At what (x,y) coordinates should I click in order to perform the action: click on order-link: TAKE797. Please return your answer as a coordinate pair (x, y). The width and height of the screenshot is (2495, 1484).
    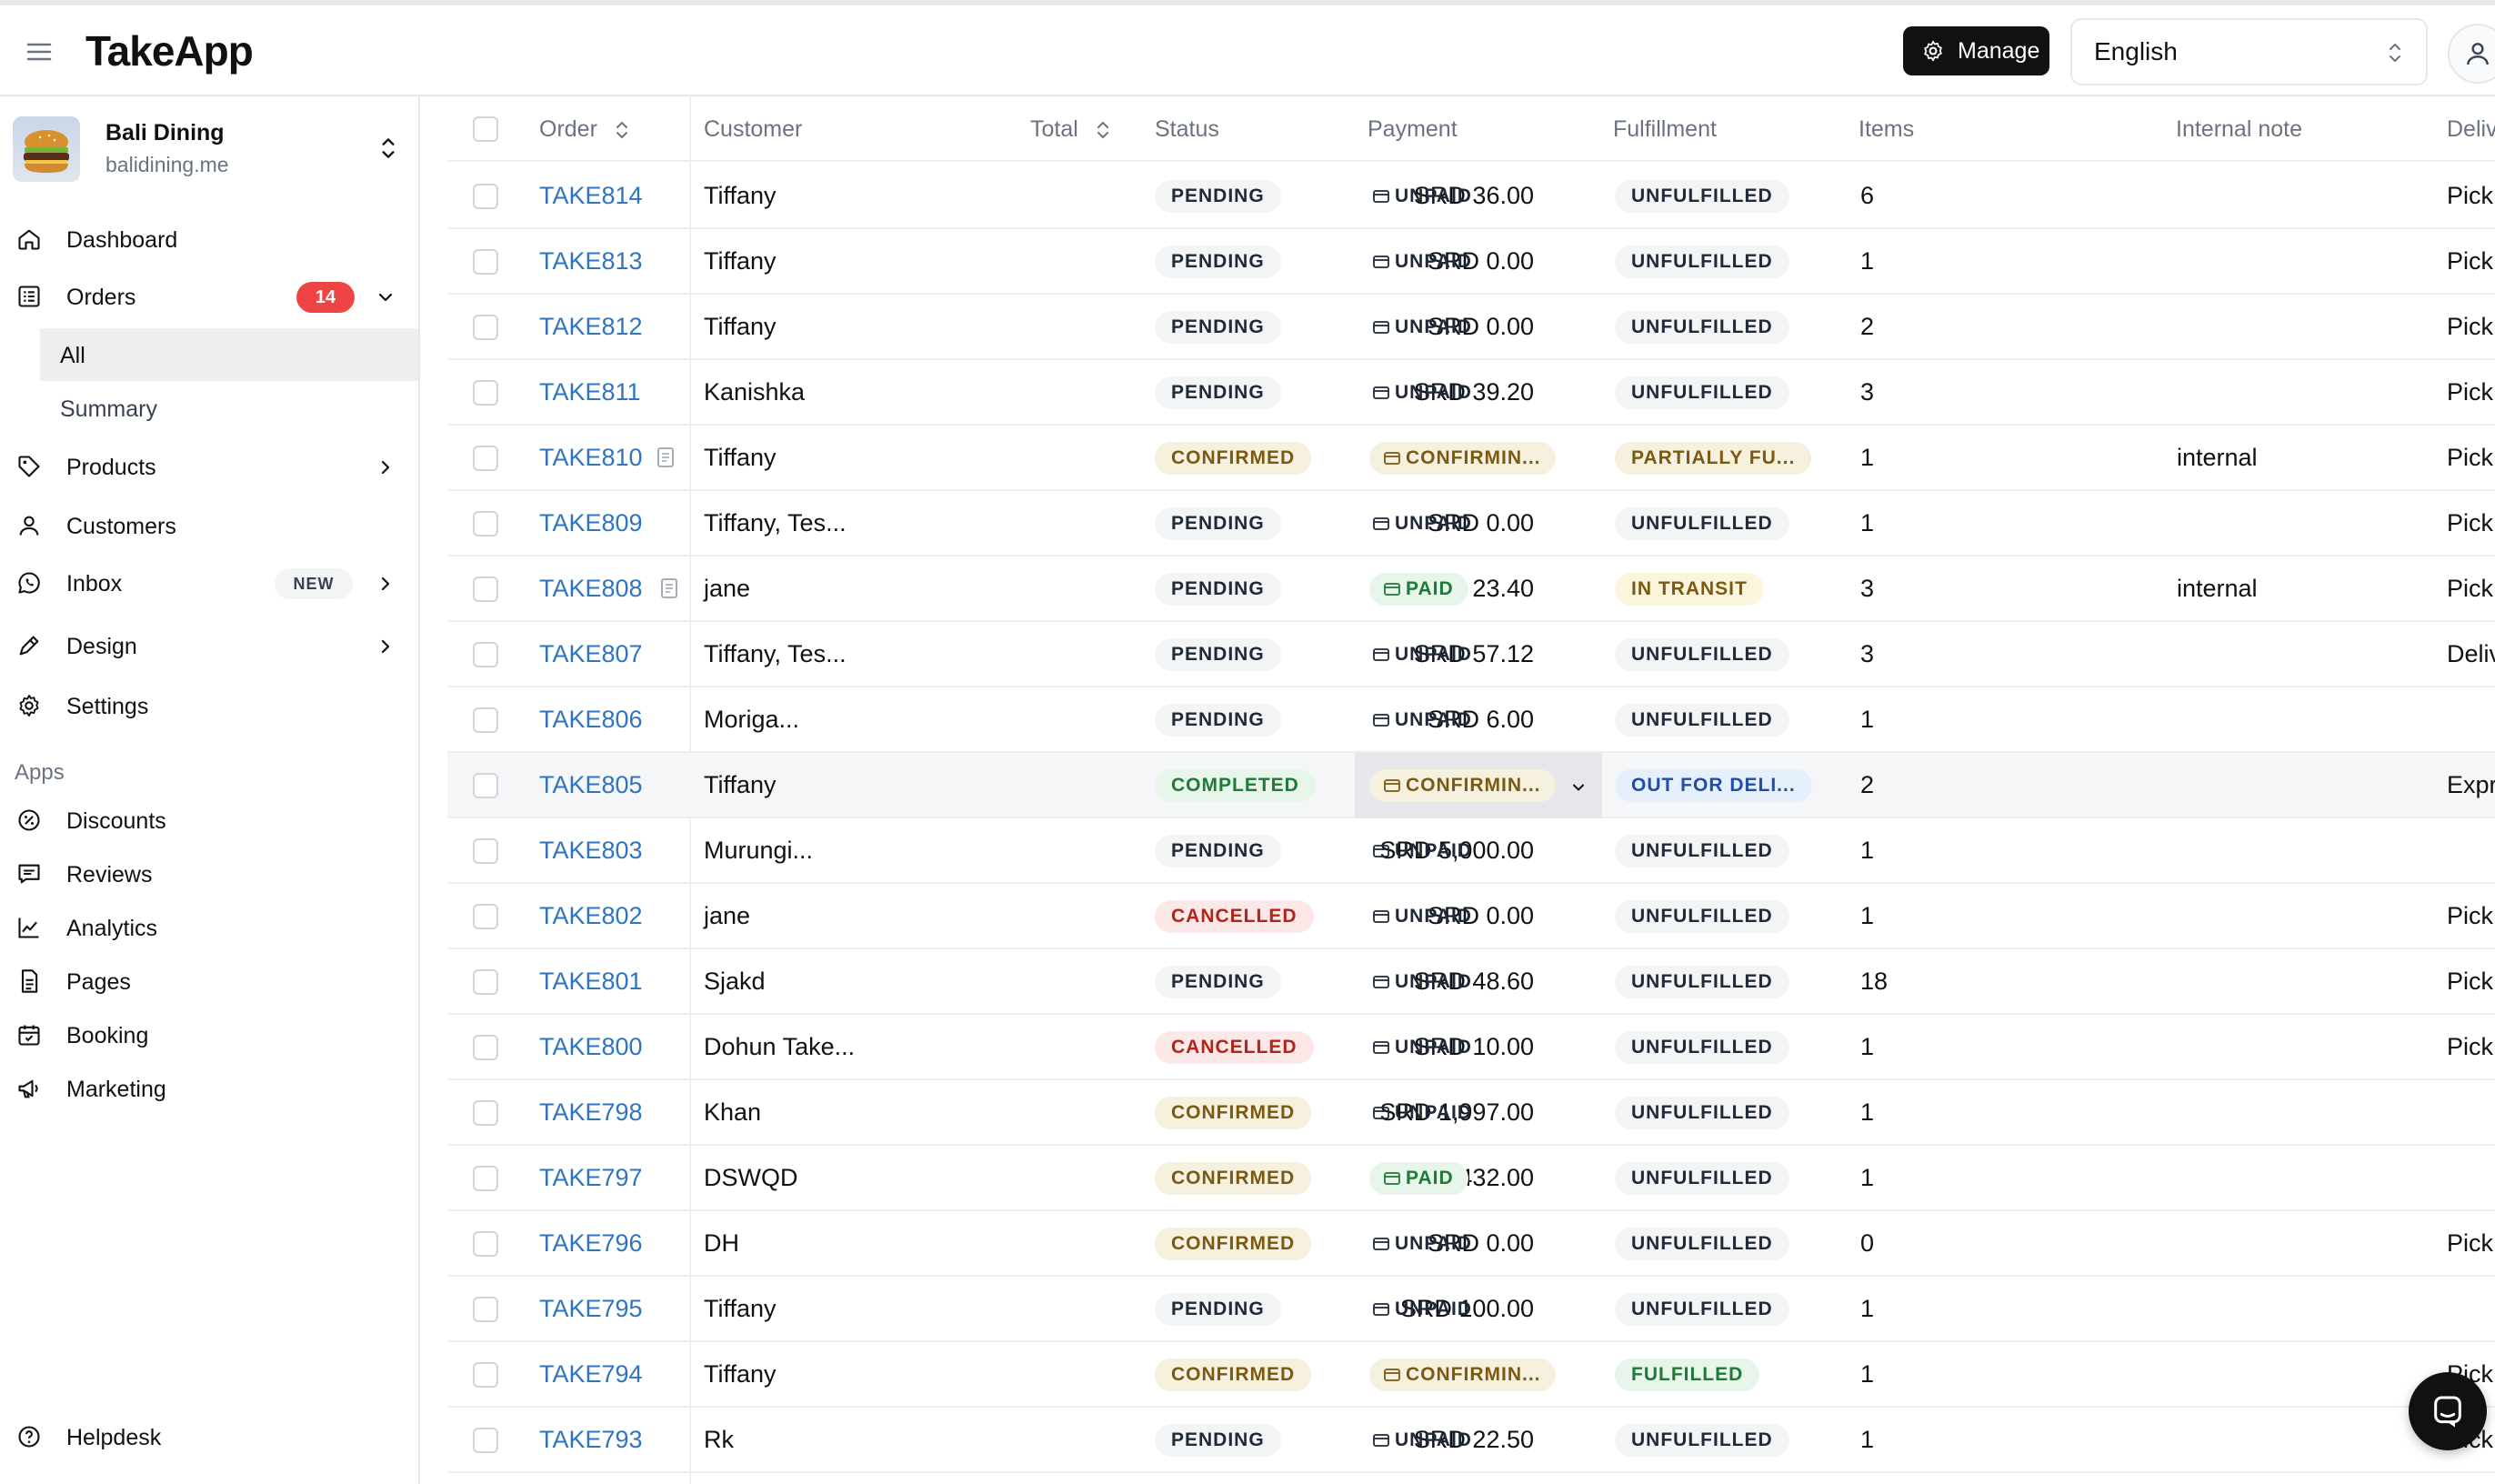
    Looking at the image, I should click on (591, 1178).